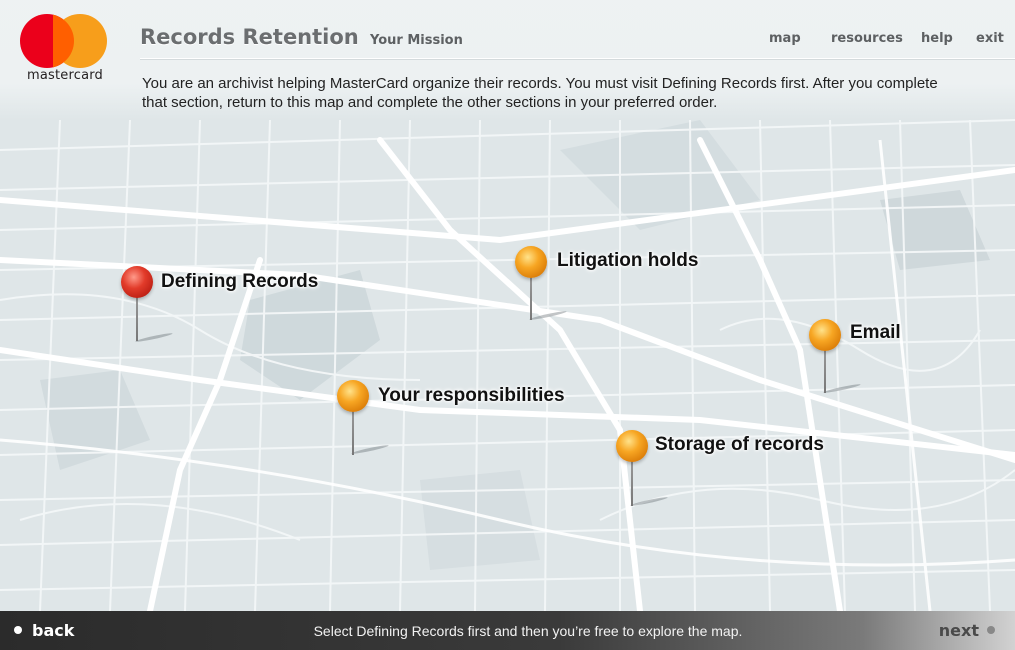 The image size is (1015, 650). Describe the element at coordinates (416, 40) in the screenshot. I see `page-subtitle: Your Mission` at that location.